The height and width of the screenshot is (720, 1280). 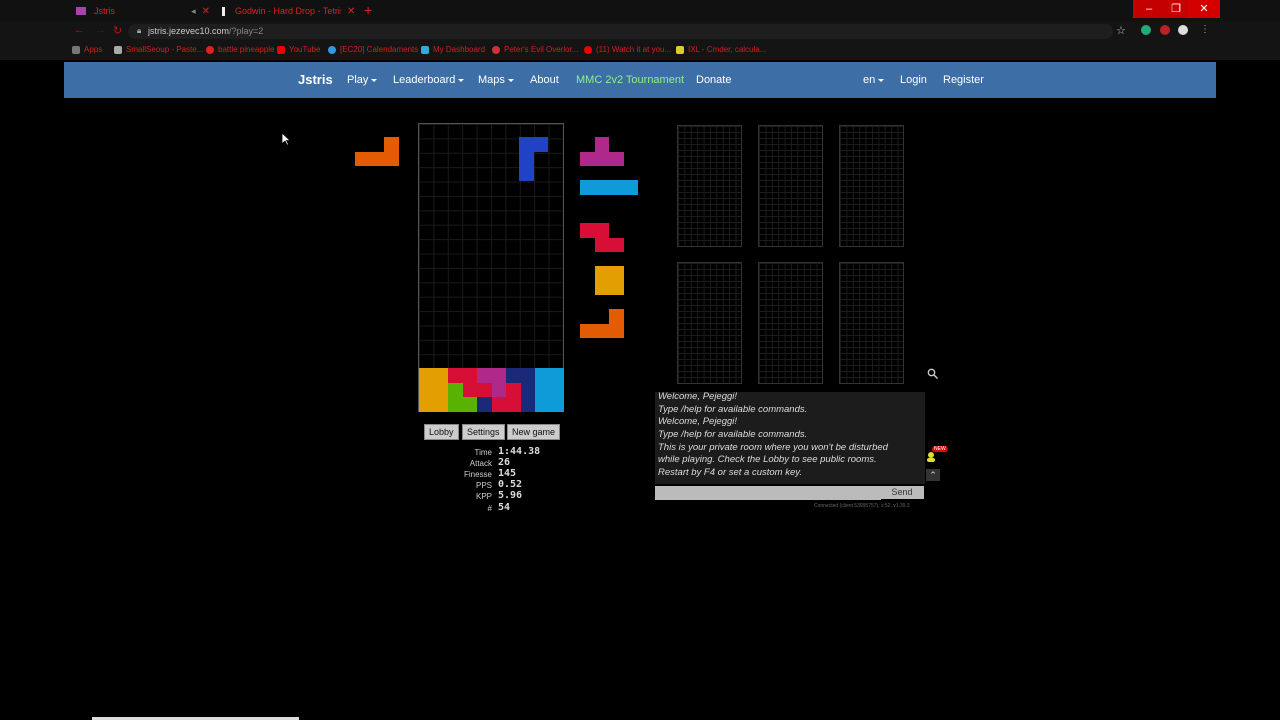 What do you see at coordinates (140, 11) in the screenshot?
I see `browser-tab-jstris: Jstris ◂ ✕` at bounding box center [140, 11].